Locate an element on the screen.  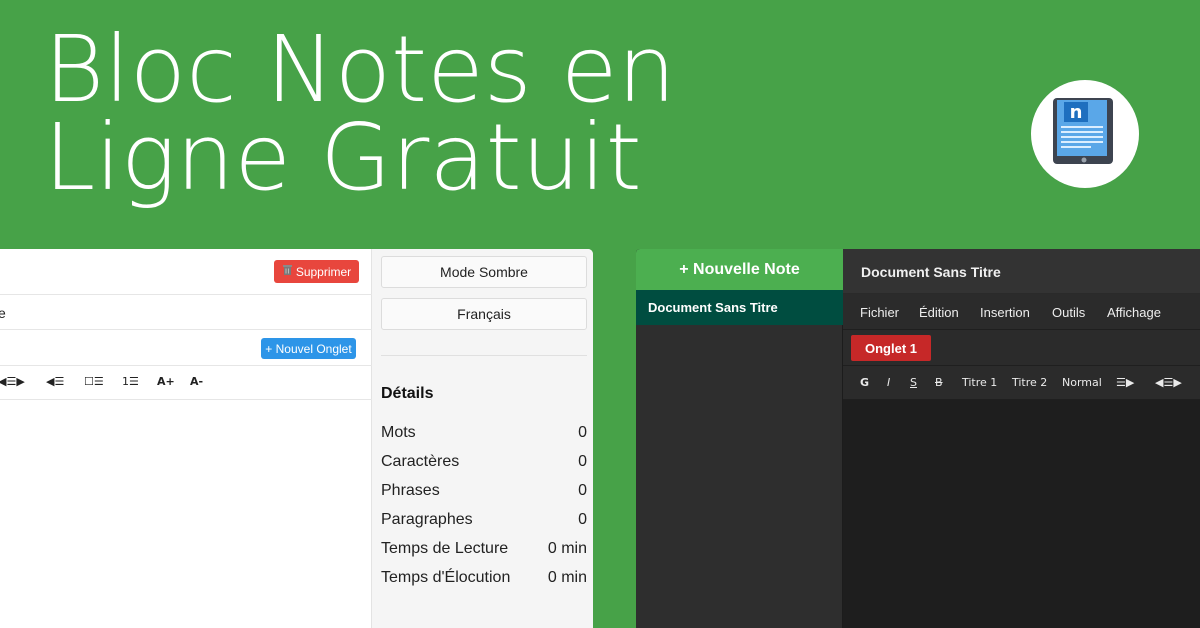
language-button: Français is located at coordinates (484, 314).